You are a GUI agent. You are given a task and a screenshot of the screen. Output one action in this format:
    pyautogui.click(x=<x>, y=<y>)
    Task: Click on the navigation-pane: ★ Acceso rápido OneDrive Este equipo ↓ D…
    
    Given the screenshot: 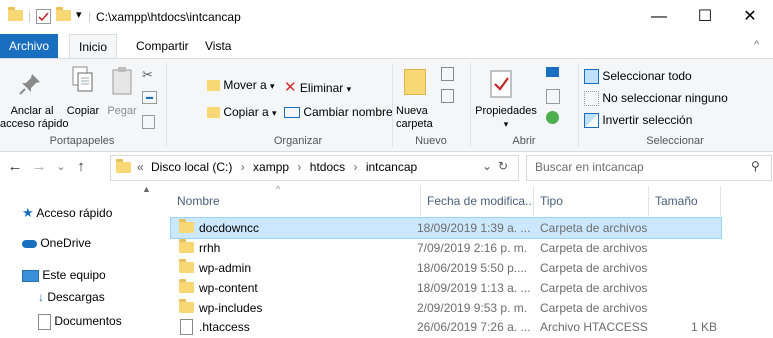 What is the action you would take?
    pyautogui.click(x=75, y=259)
    